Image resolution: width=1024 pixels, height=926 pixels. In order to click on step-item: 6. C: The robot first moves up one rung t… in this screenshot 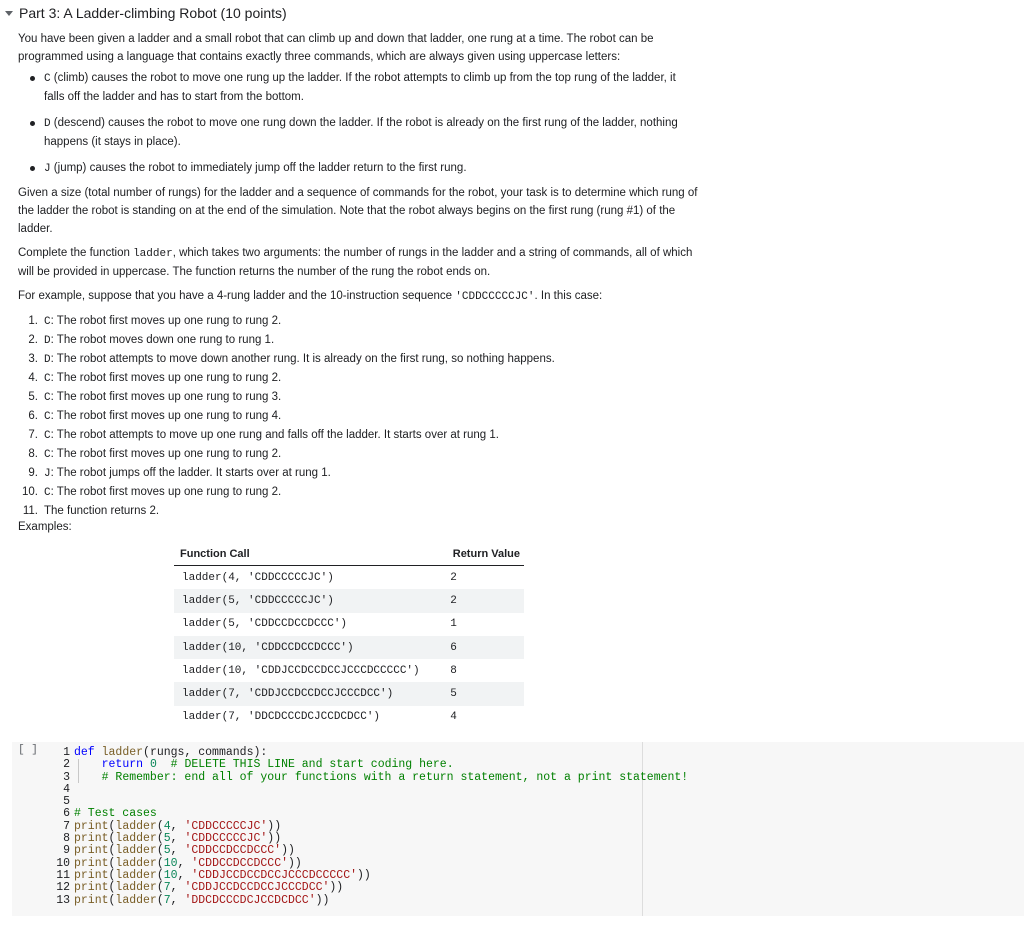, I will do `click(358, 416)`.